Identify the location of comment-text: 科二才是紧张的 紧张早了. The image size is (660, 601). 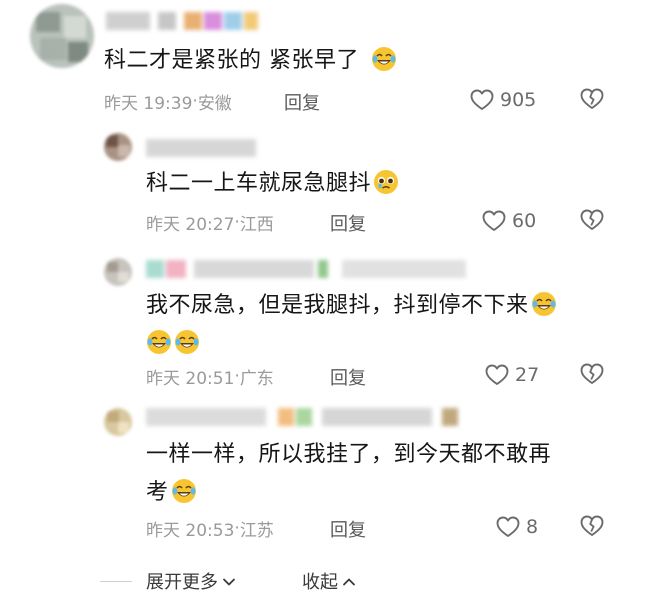
(250, 61).